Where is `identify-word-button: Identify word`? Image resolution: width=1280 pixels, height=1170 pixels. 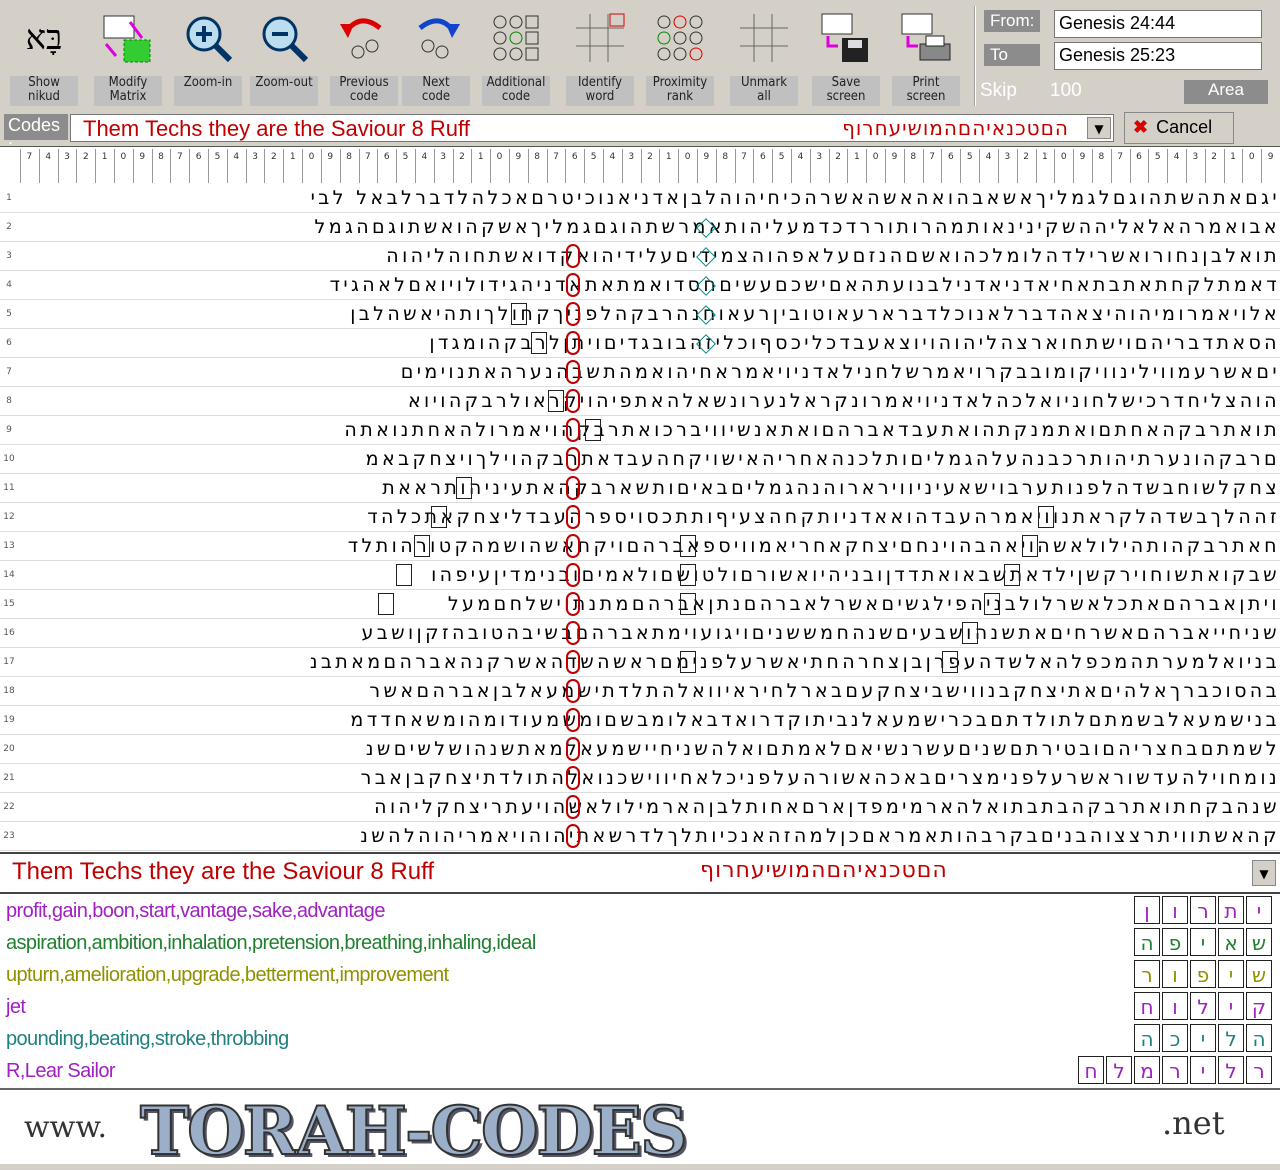 identify-word-button: Identify word is located at coordinates (600, 55).